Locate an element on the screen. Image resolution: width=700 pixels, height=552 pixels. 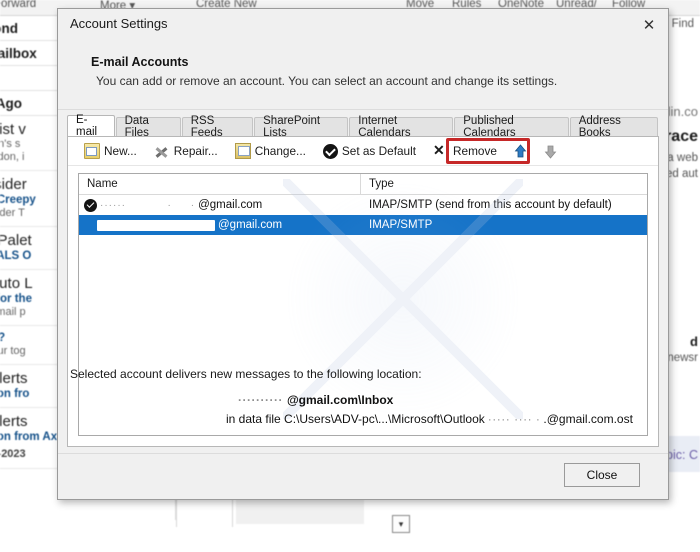
dialog-footer: Close is located at coordinates (363, 476).